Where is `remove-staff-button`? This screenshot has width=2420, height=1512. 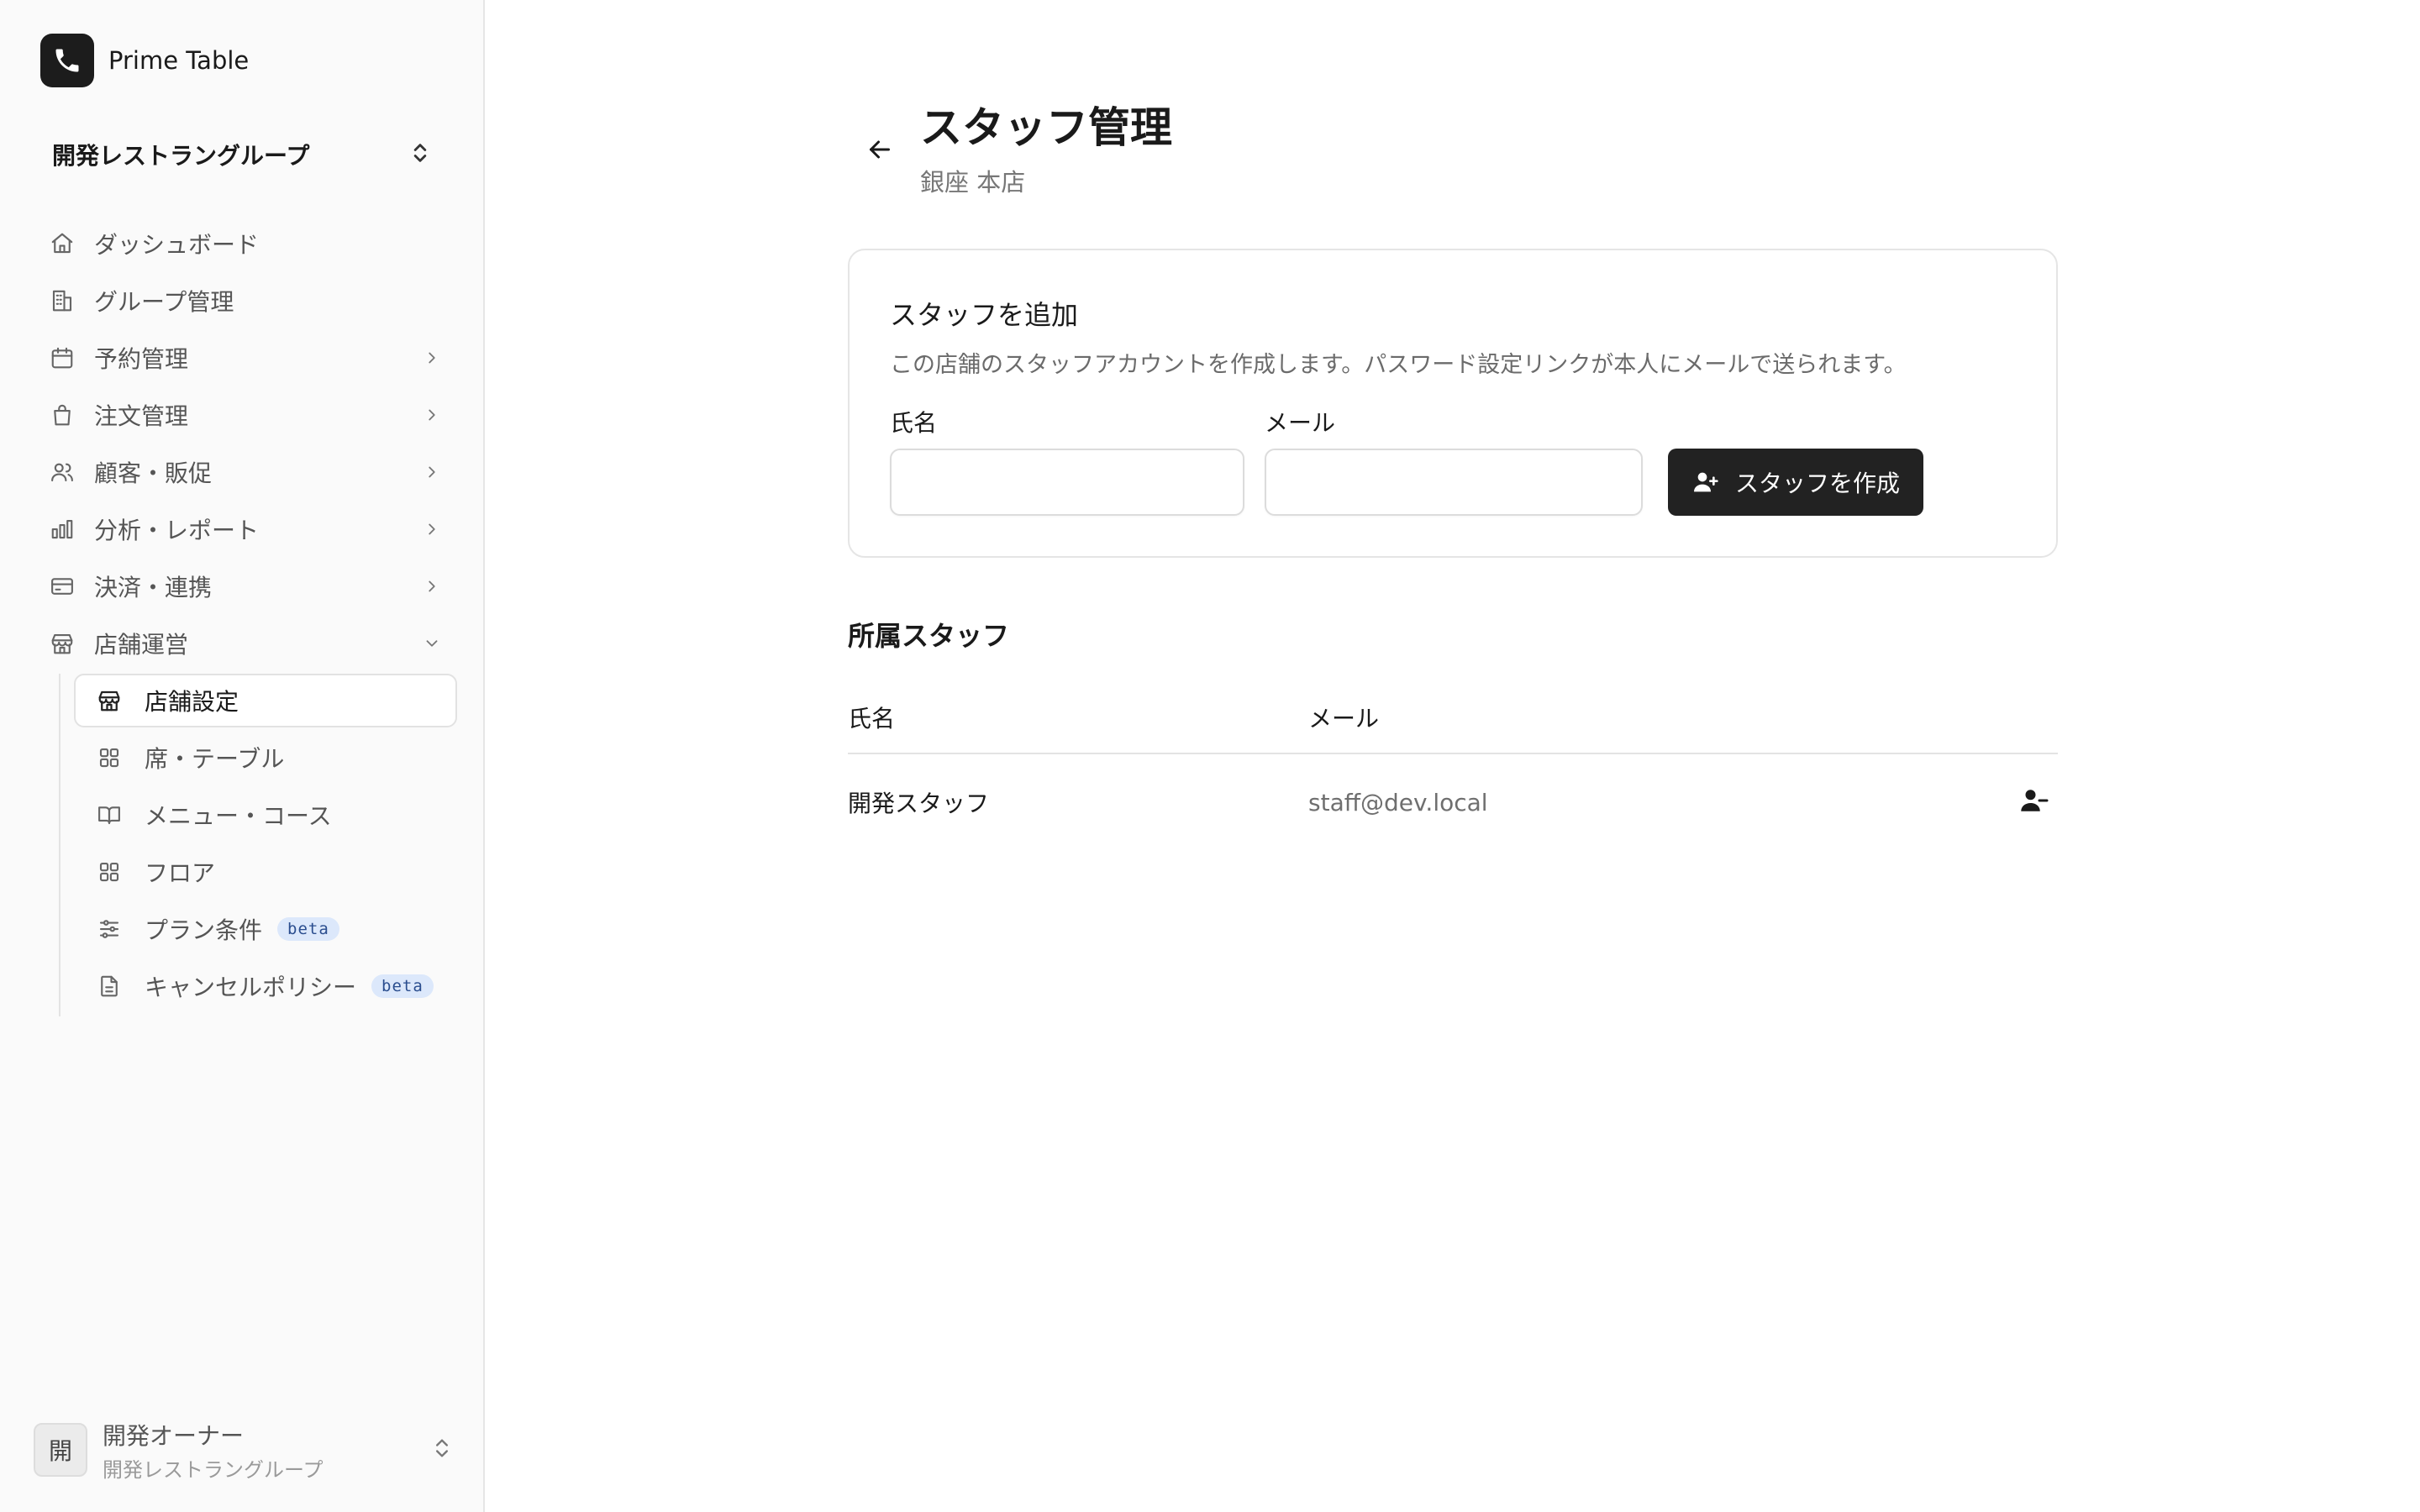 remove-staff-button is located at coordinates (2035, 802).